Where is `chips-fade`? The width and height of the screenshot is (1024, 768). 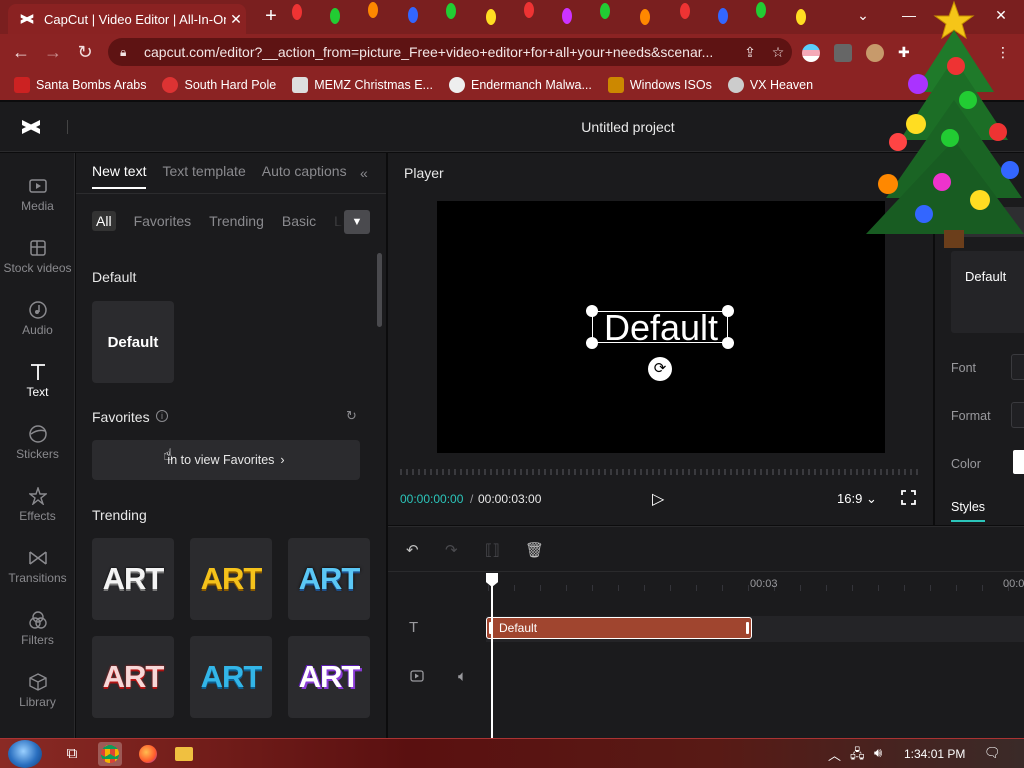 chips-fade is located at coordinates (330, 222).